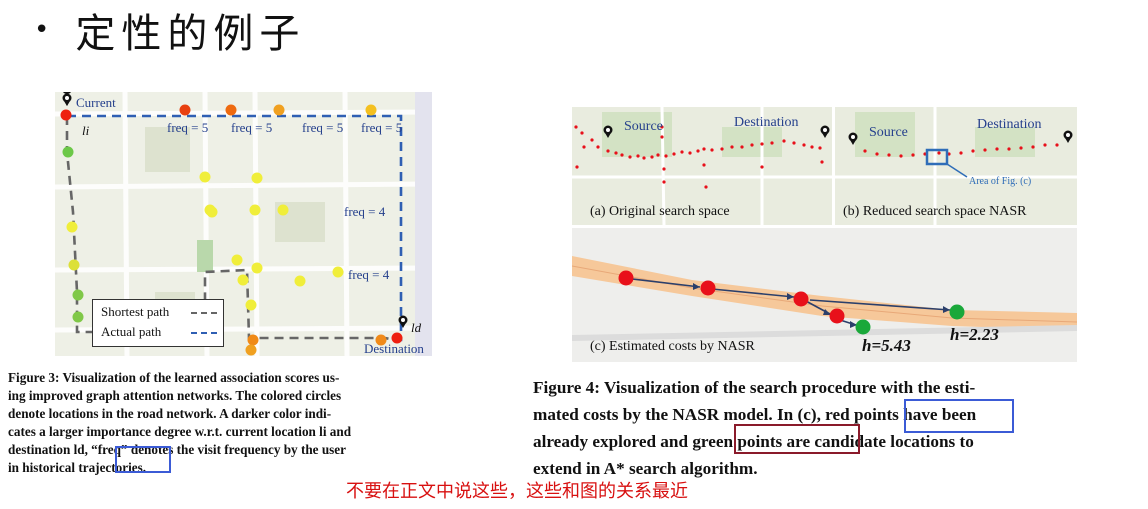 The height and width of the screenshot is (509, 1148). Describe the element at coordinates (937, 157) in the screenshot. I see `area-box` at that location.